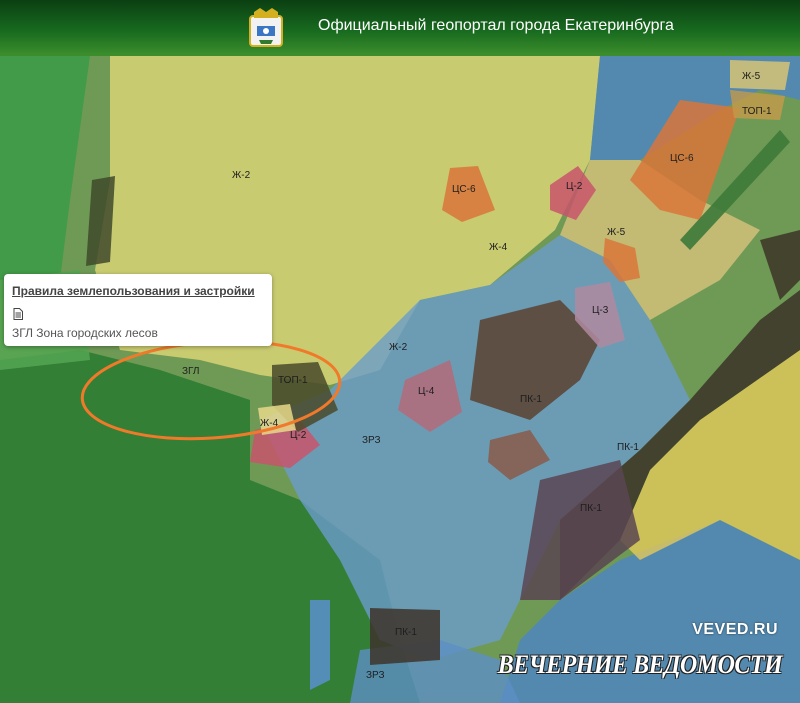 The height and width of the screenshot is (703, 800). Describe the element at coordinates (85, 333) in the screenshot. I see `popup-zone-text: ЗГЛ Зона городских лесов` at that location.